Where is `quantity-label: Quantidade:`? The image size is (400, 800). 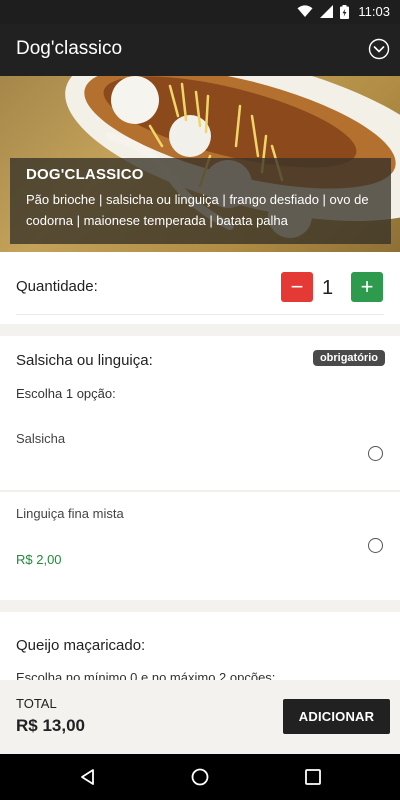 quantity-label: Quantidade: is located at coordinates (57, 286).